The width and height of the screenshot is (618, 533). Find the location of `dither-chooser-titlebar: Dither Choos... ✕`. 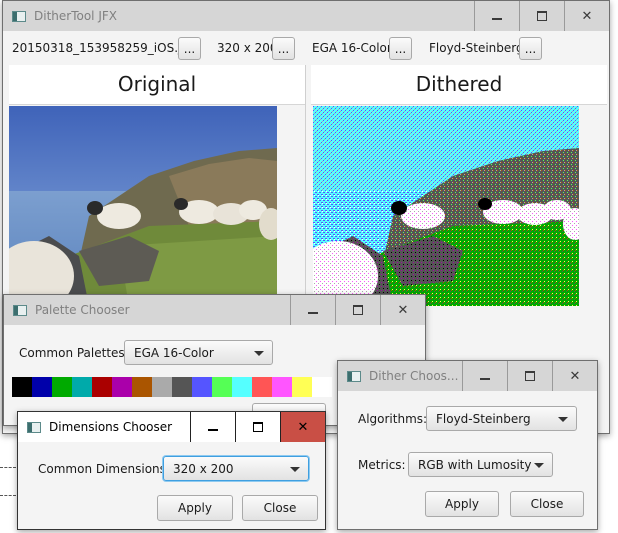

dither-chooser-titlebar: Dither Choos... ✕ is located at coordinates (467, 376).